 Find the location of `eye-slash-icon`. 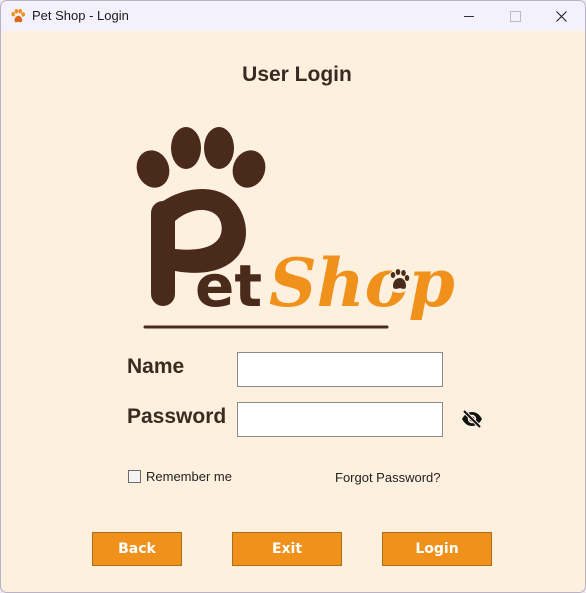

eye-slash-icon is located at coordinates (472, 419).